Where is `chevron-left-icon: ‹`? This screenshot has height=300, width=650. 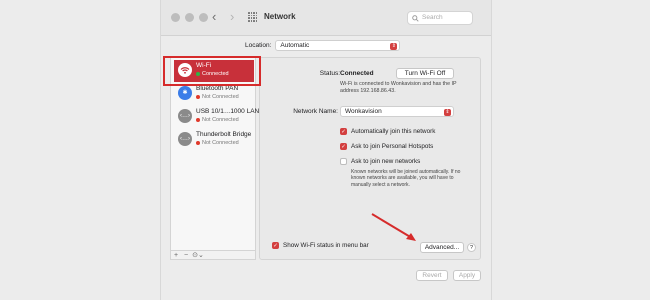
chevron-left-icon: ‹ is located at coordinates (214, 17).